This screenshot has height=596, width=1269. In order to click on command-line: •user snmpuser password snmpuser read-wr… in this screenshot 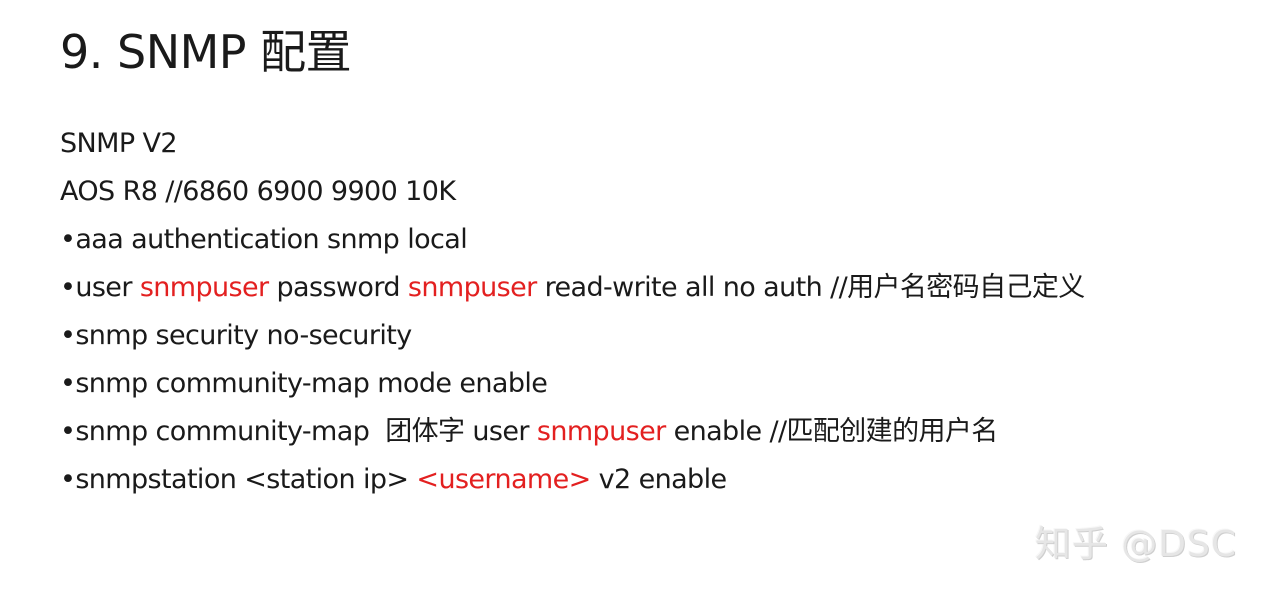, I will do `click(655, 288)`.